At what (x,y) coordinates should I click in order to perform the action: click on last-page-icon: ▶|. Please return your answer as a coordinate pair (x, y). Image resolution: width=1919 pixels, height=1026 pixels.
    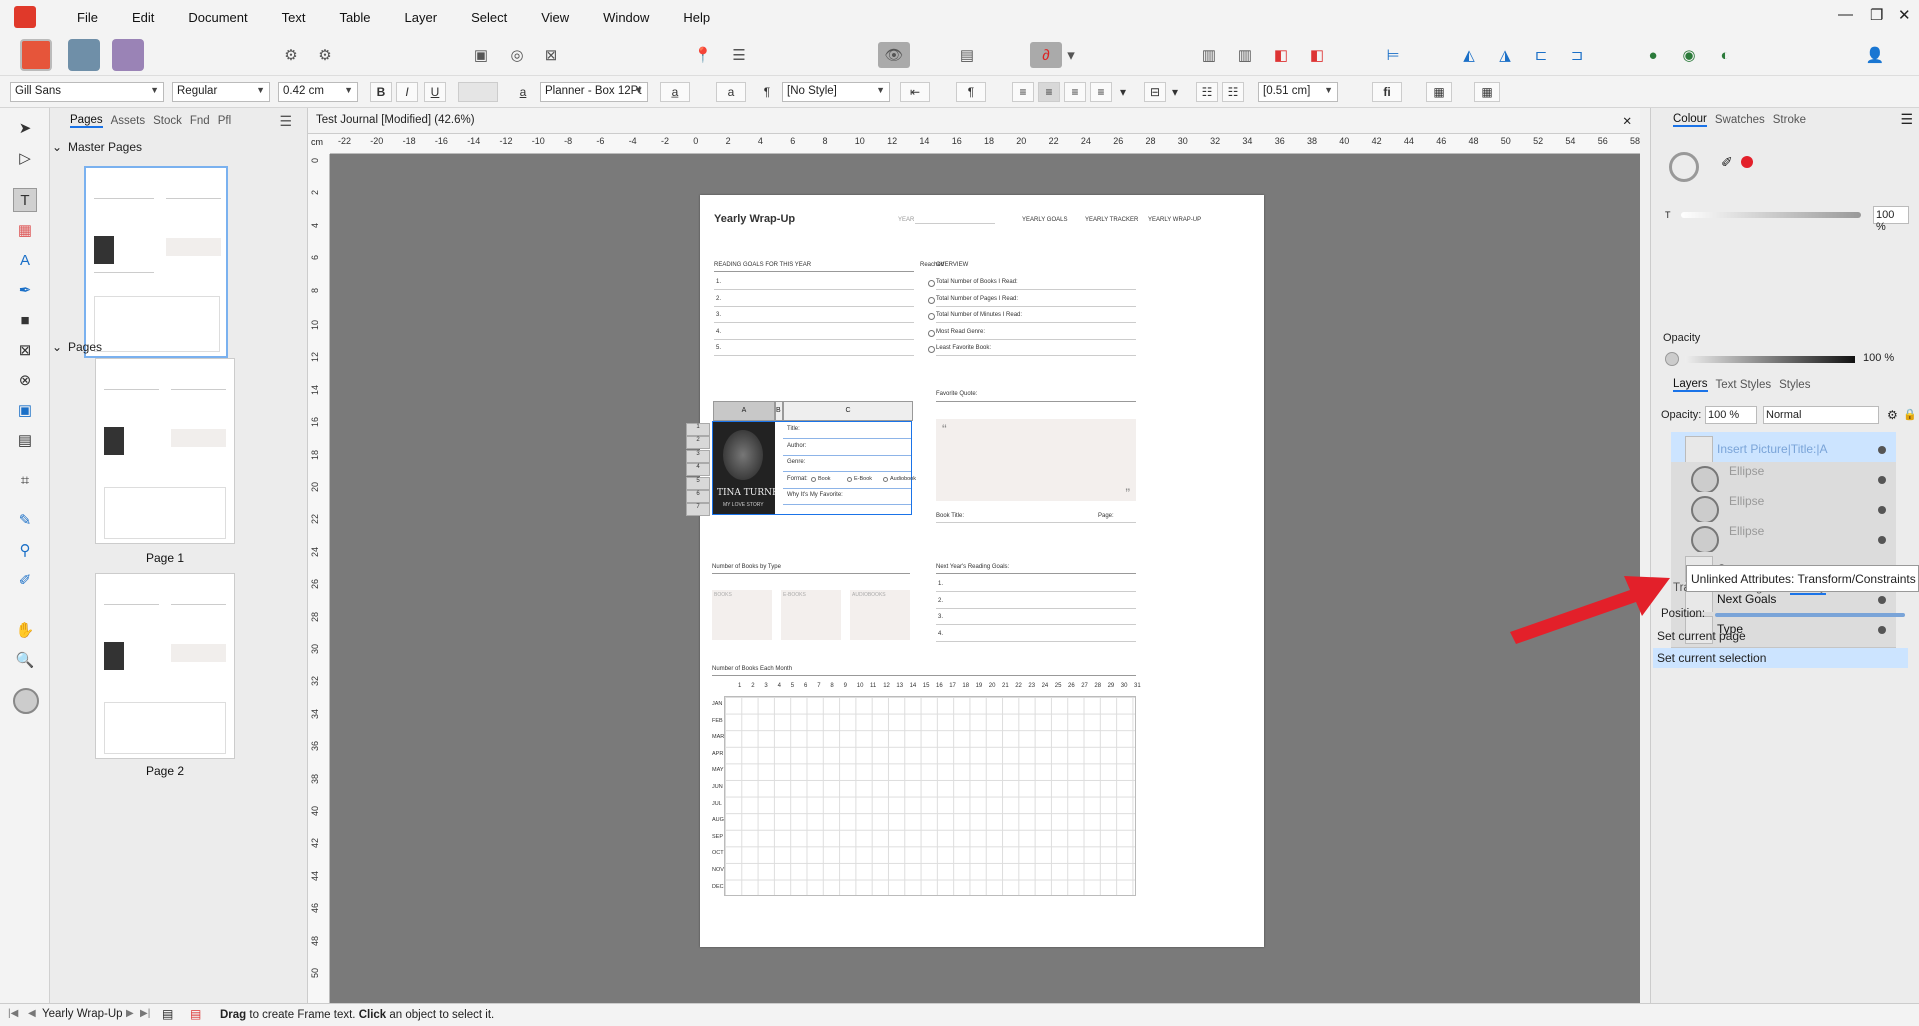
    Looking at the image, I should click on (145, 1013).